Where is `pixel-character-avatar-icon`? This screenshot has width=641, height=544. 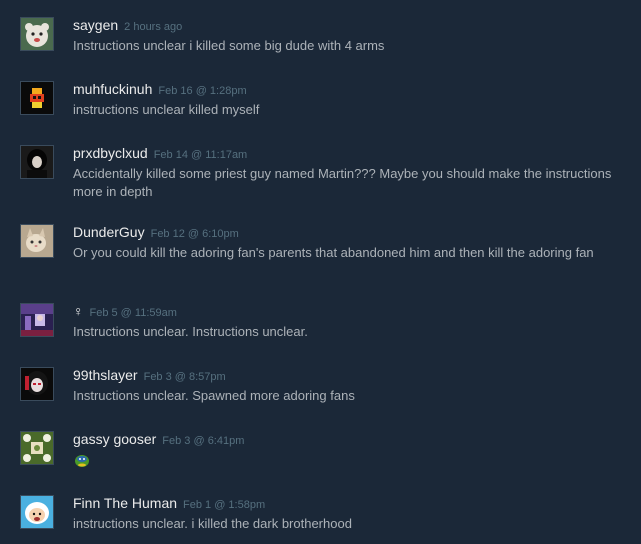
pixel-character-avatar-icon is located at coordinates (37, 98).